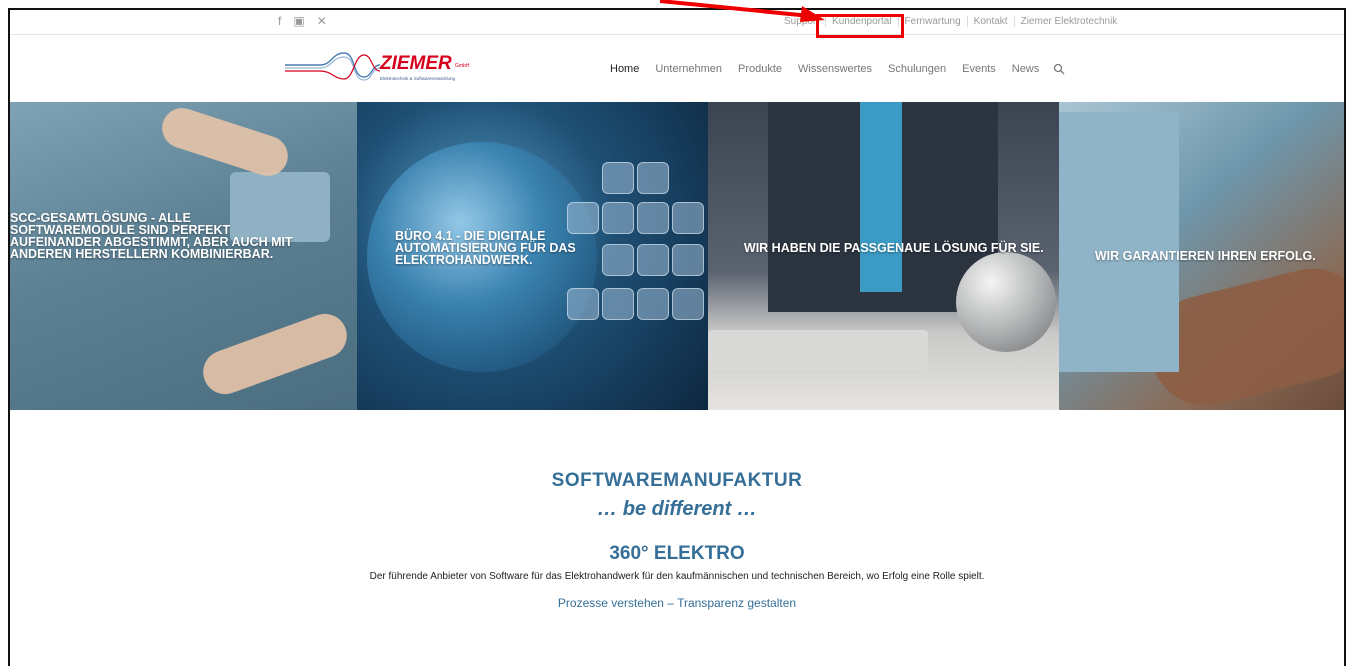  Describe the element at coordinates (677, 553) in the screenshot. I see `intro-subheading: 360° ELEKTRO` at that location.